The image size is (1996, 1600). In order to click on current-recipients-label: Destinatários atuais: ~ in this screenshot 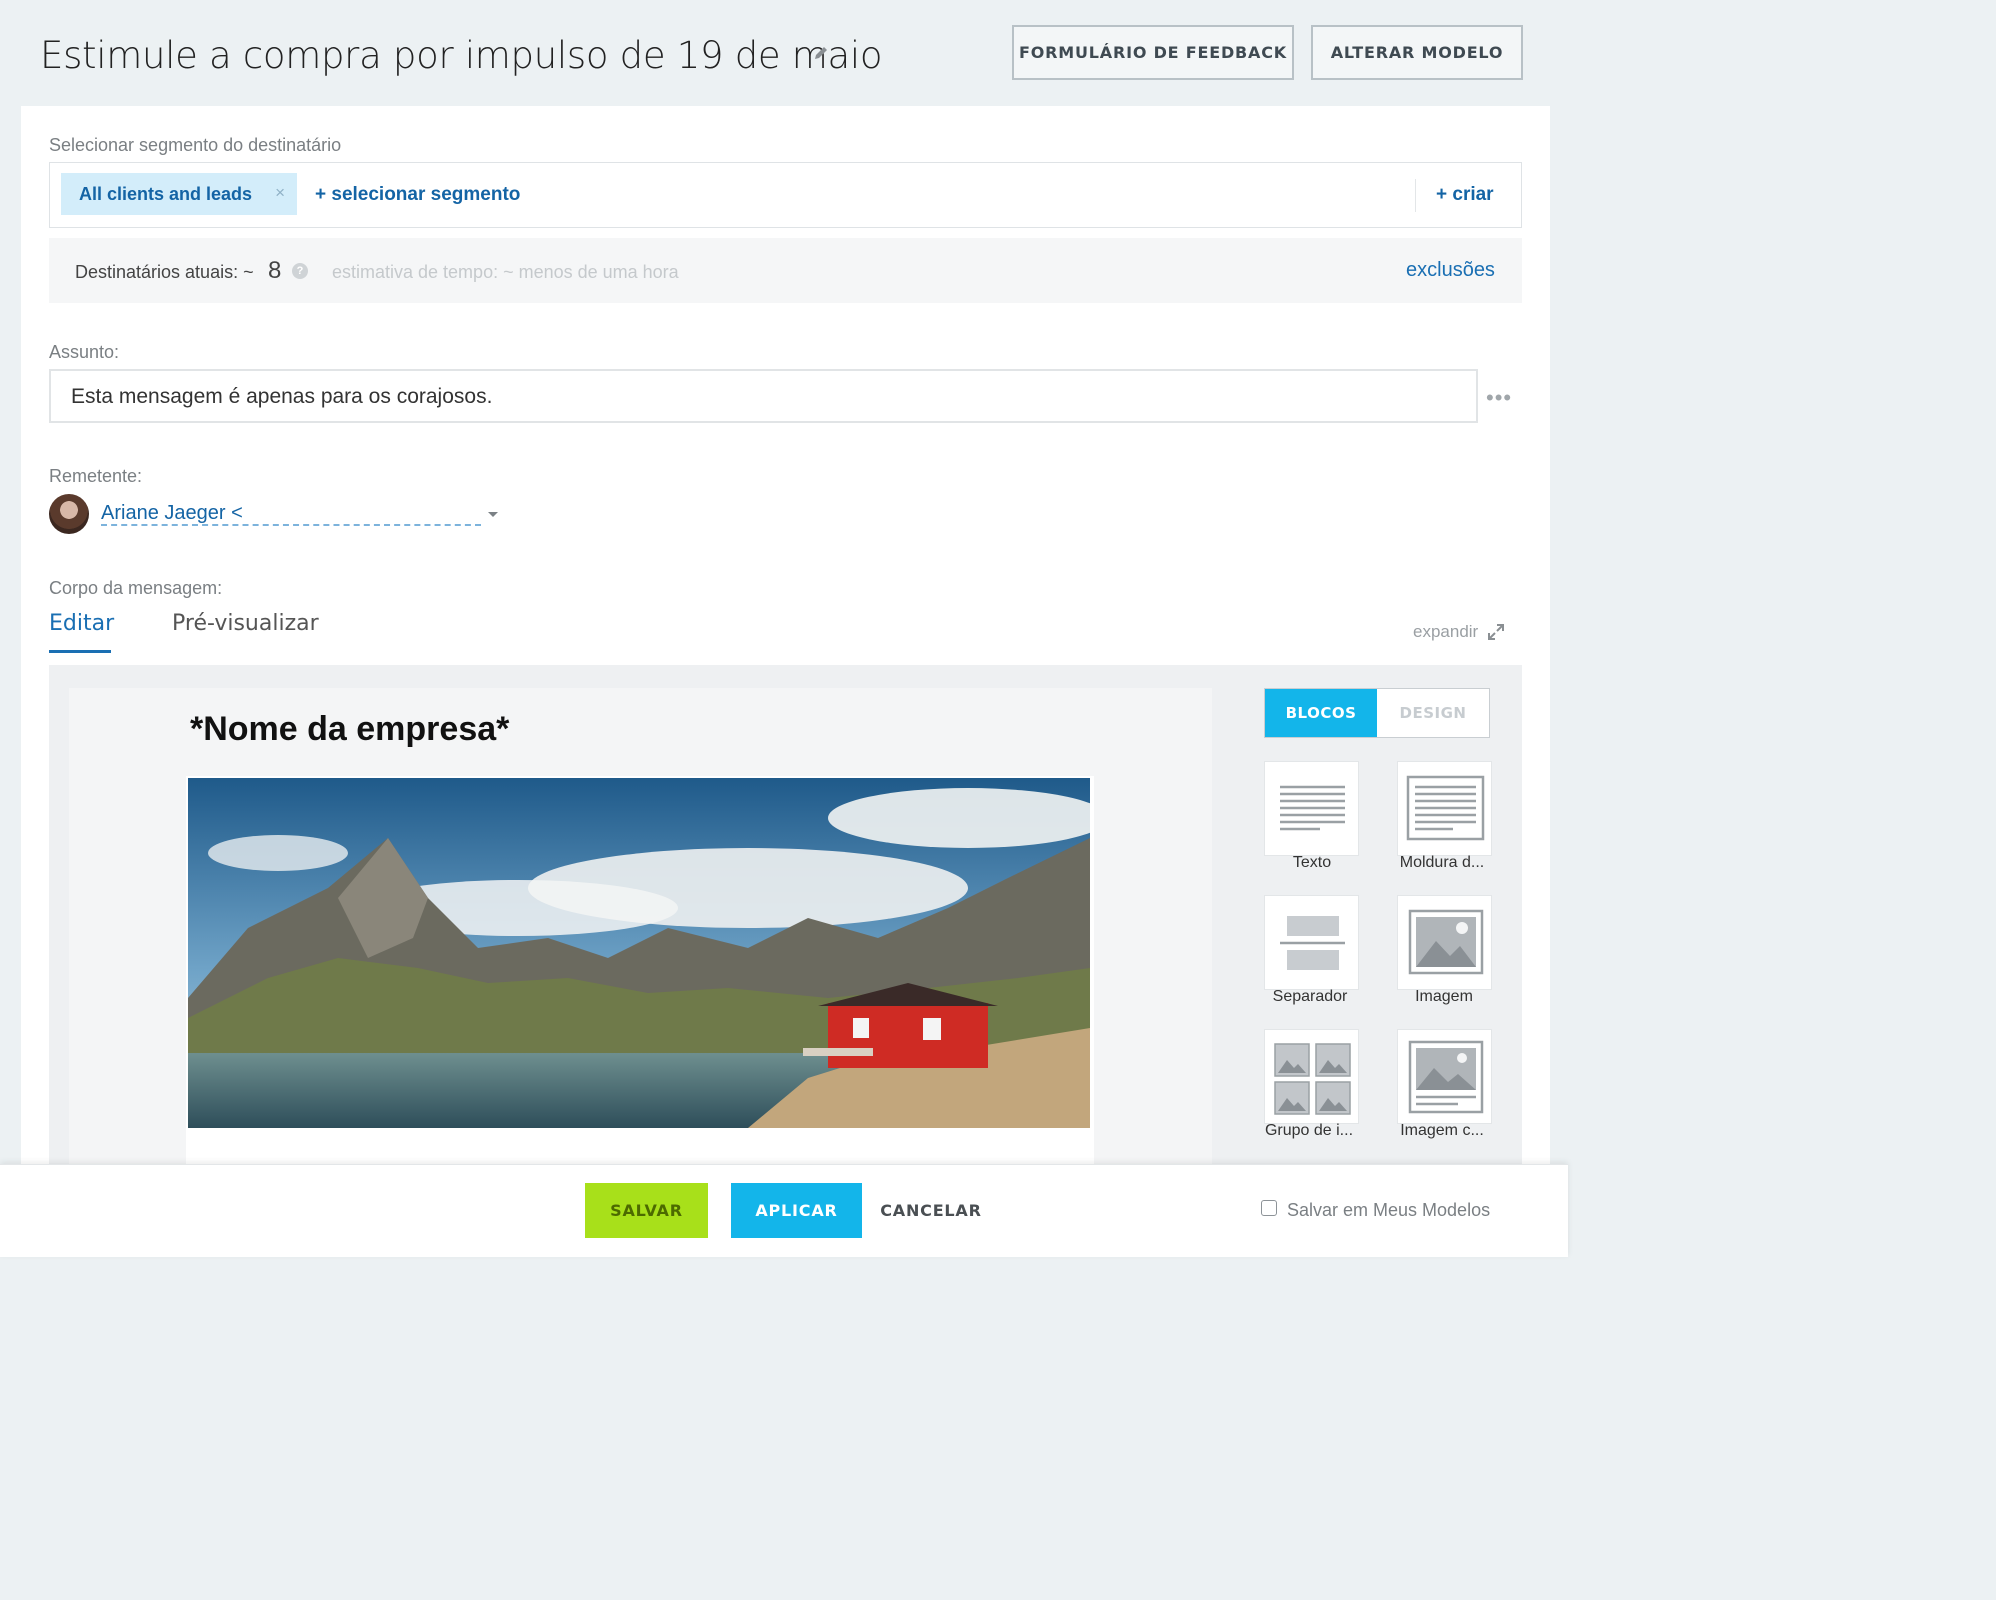, I will do `click(164, 272)`.